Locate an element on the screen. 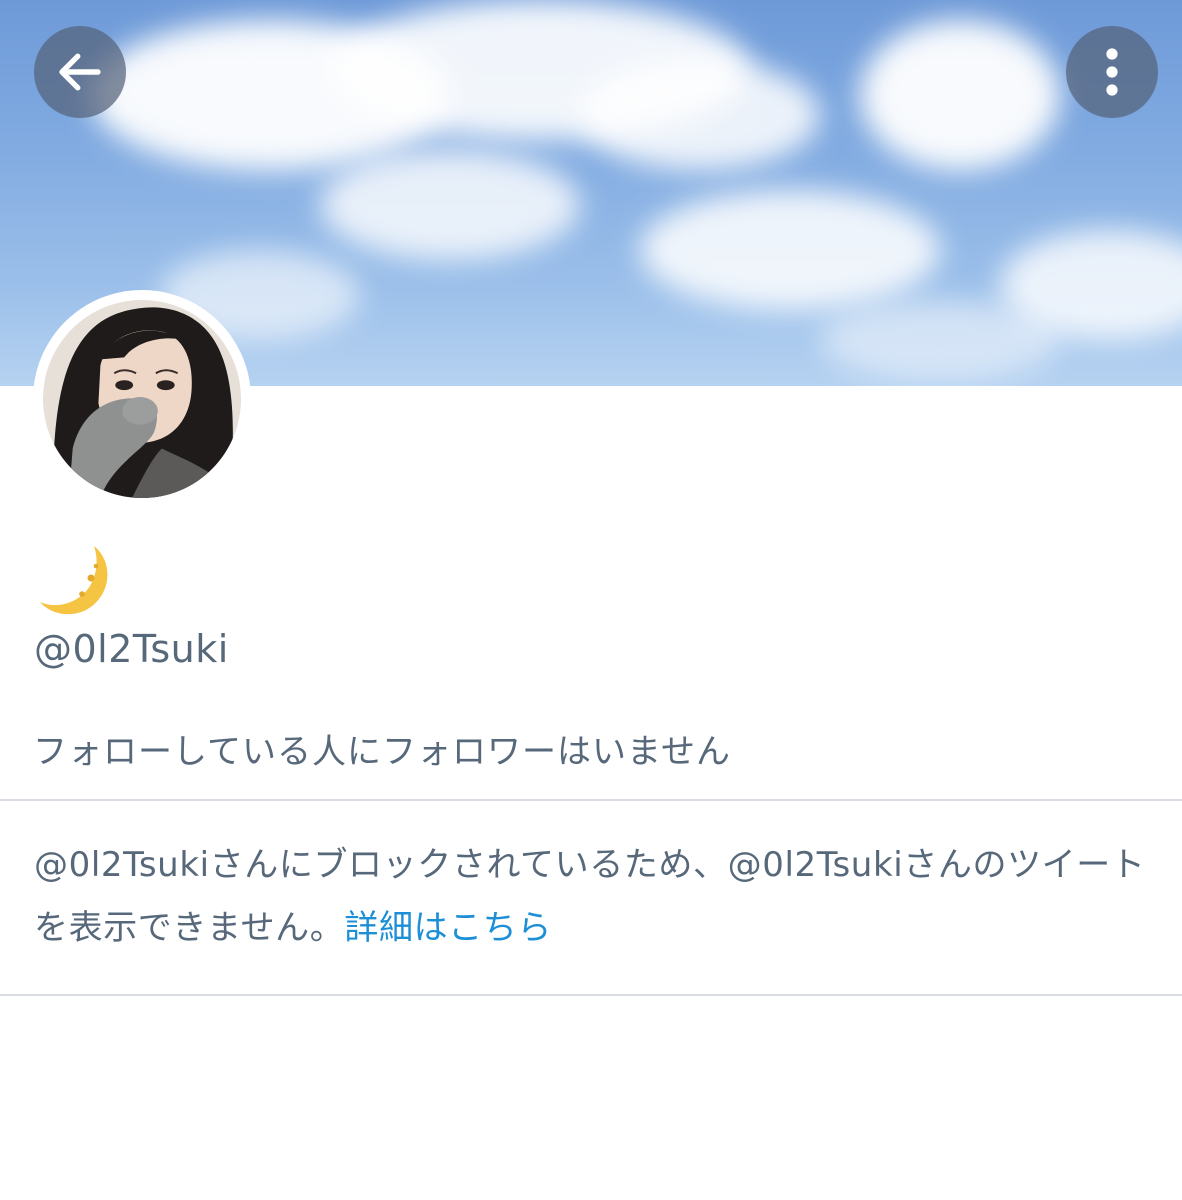  profile-handle: @0l2Tsuki is located at coordinates (131, 649).